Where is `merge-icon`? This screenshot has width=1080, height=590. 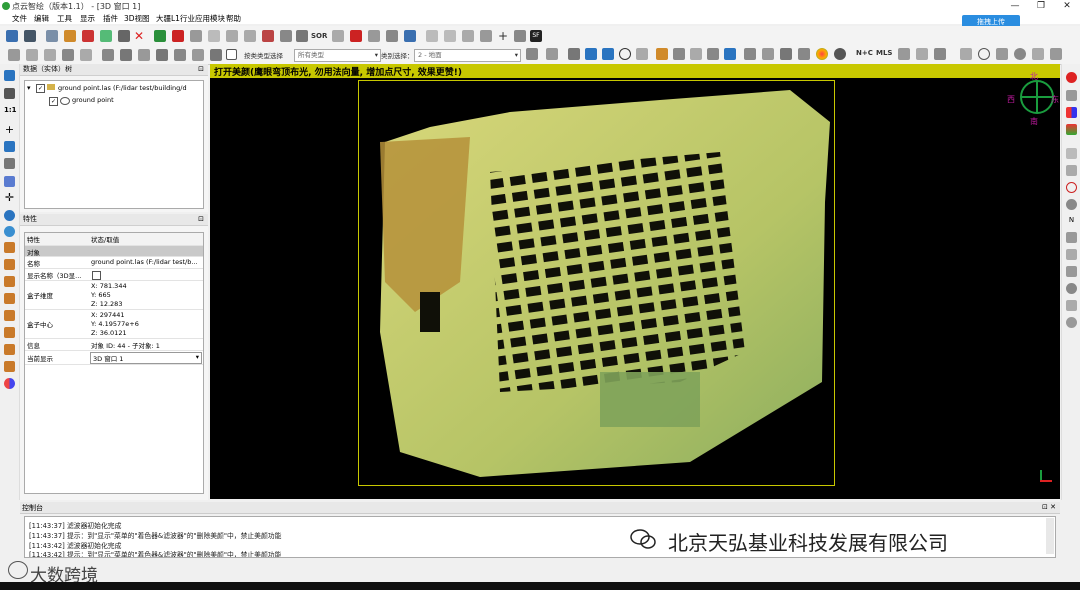
merge-icon is located at coordinates (70, 36).